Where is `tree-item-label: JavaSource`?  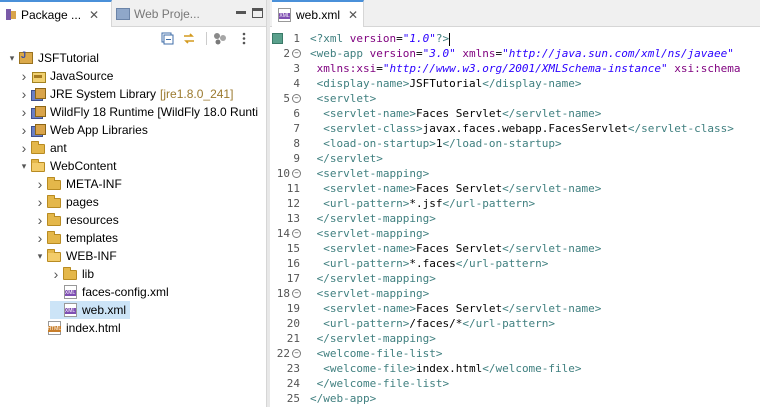
tree-item-label: JavaSource is located at coordinates (82, 76).